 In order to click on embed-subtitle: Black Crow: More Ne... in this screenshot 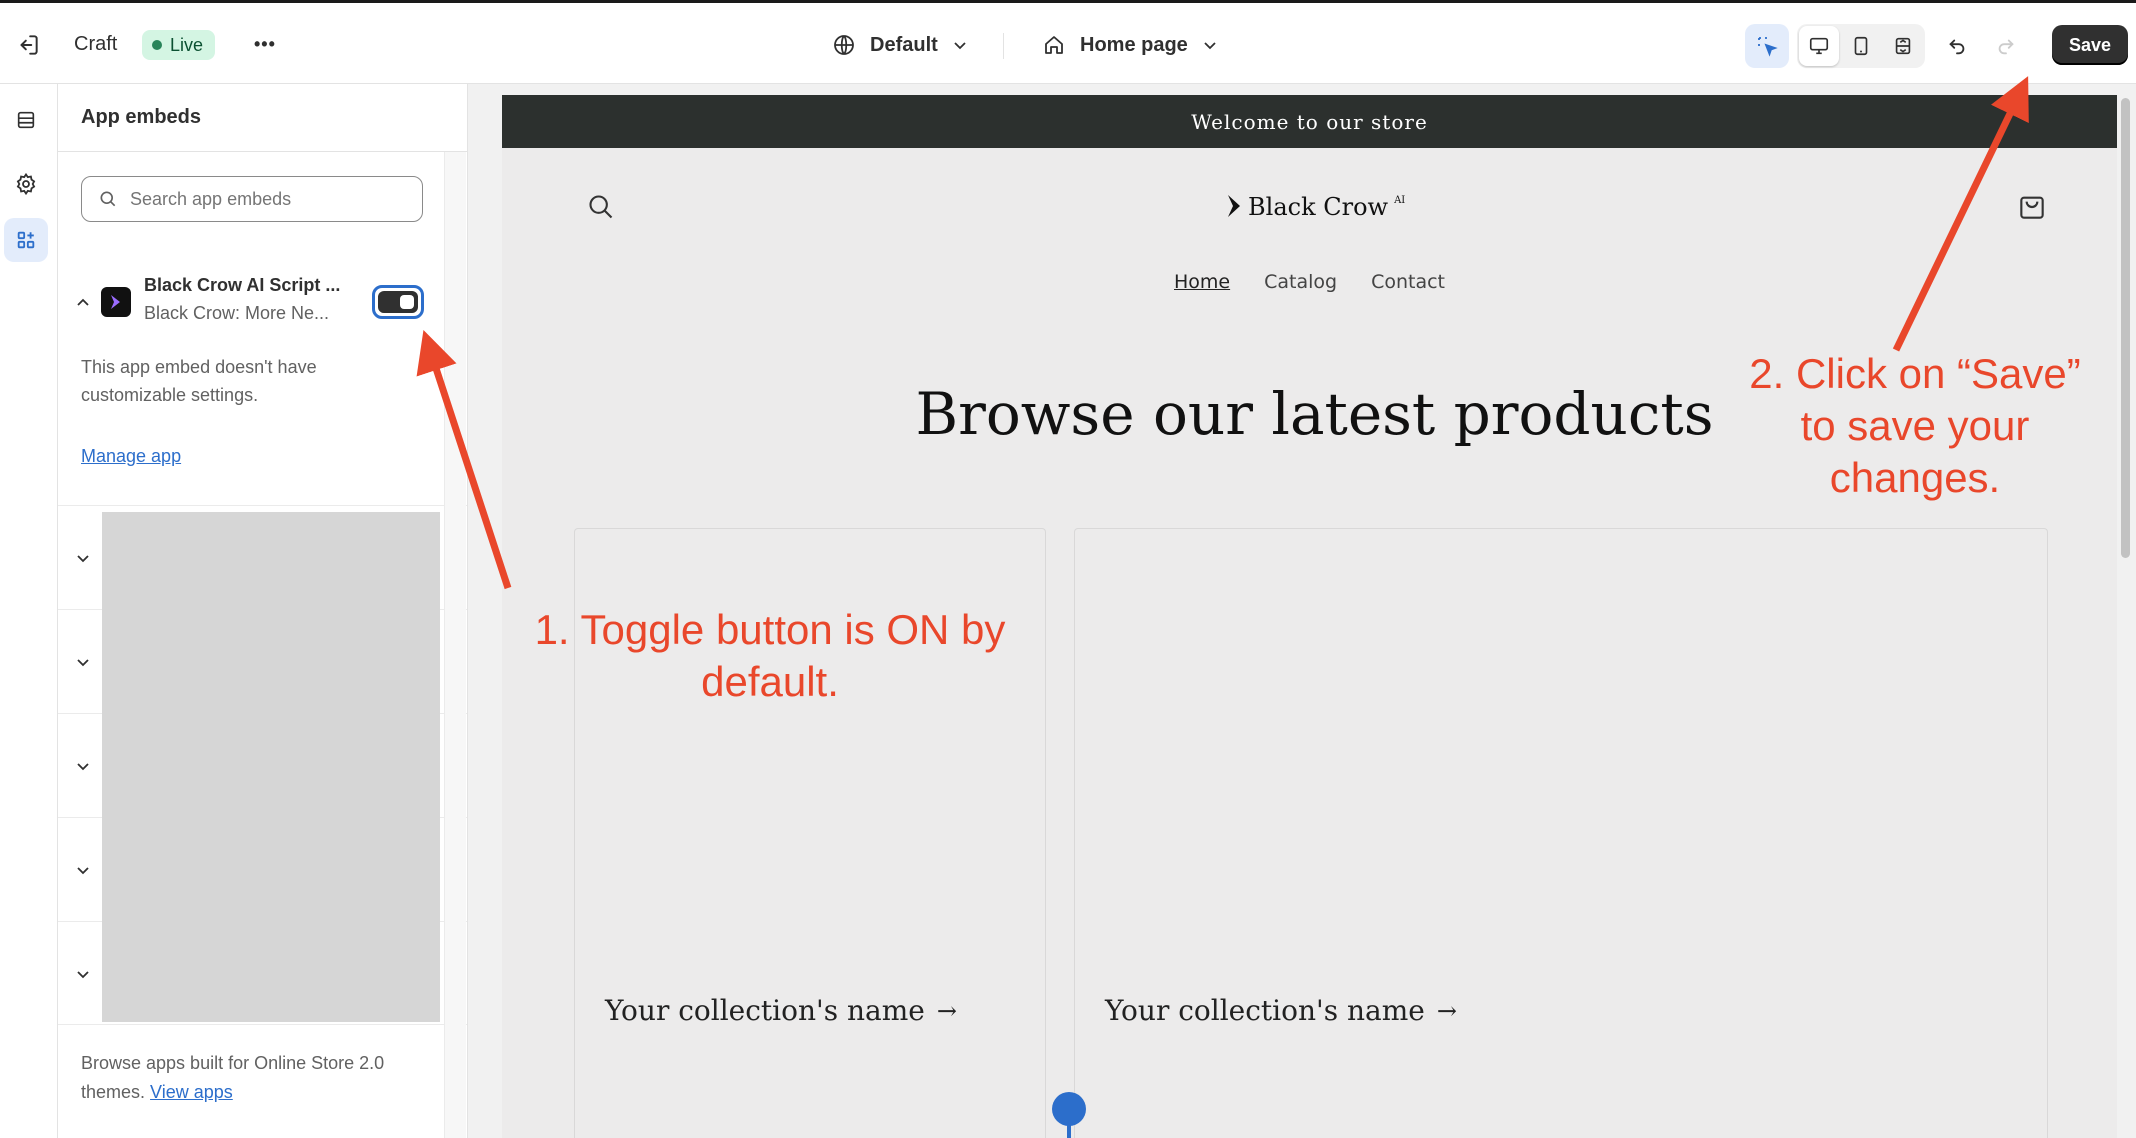, I will do `click(237, 313)`.